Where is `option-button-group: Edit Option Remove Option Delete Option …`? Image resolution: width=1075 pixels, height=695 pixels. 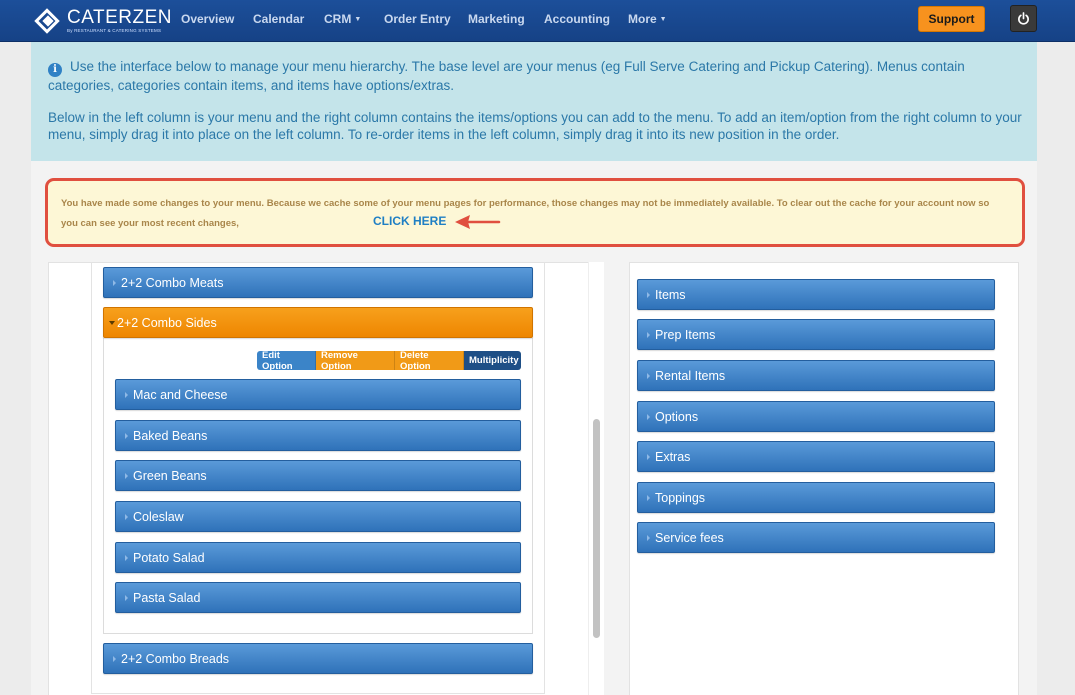 option-button-group: Edit Option Remove Option Delete Option … is located at coordinates (389, 360).